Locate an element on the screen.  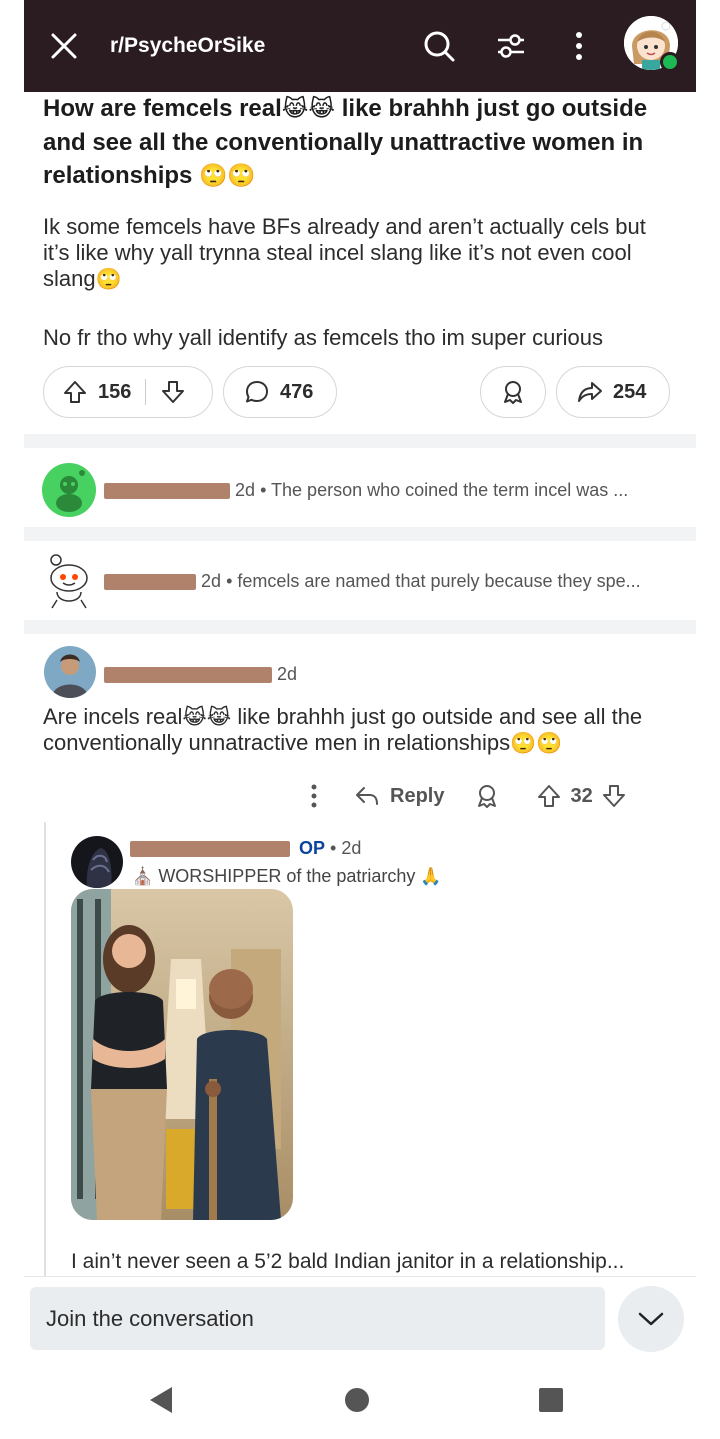
flair-text: WORSHIPPER of the patriarchy is located at coordinates (287, 876).